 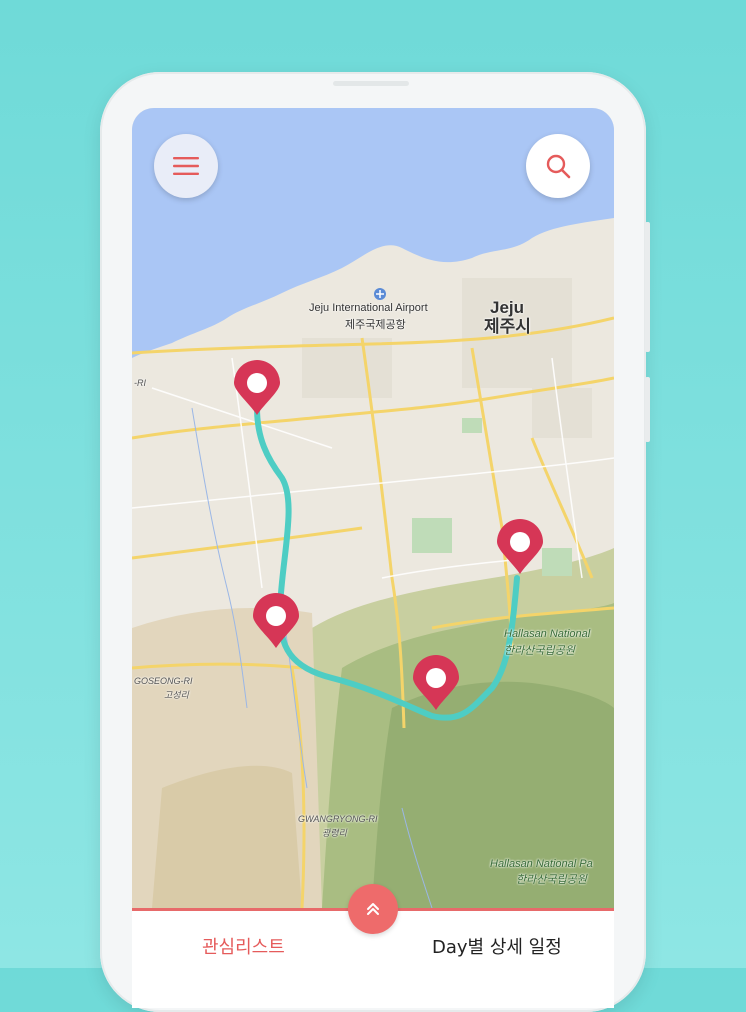 I want to click on phone-speaker, so click(x=371, y=83).